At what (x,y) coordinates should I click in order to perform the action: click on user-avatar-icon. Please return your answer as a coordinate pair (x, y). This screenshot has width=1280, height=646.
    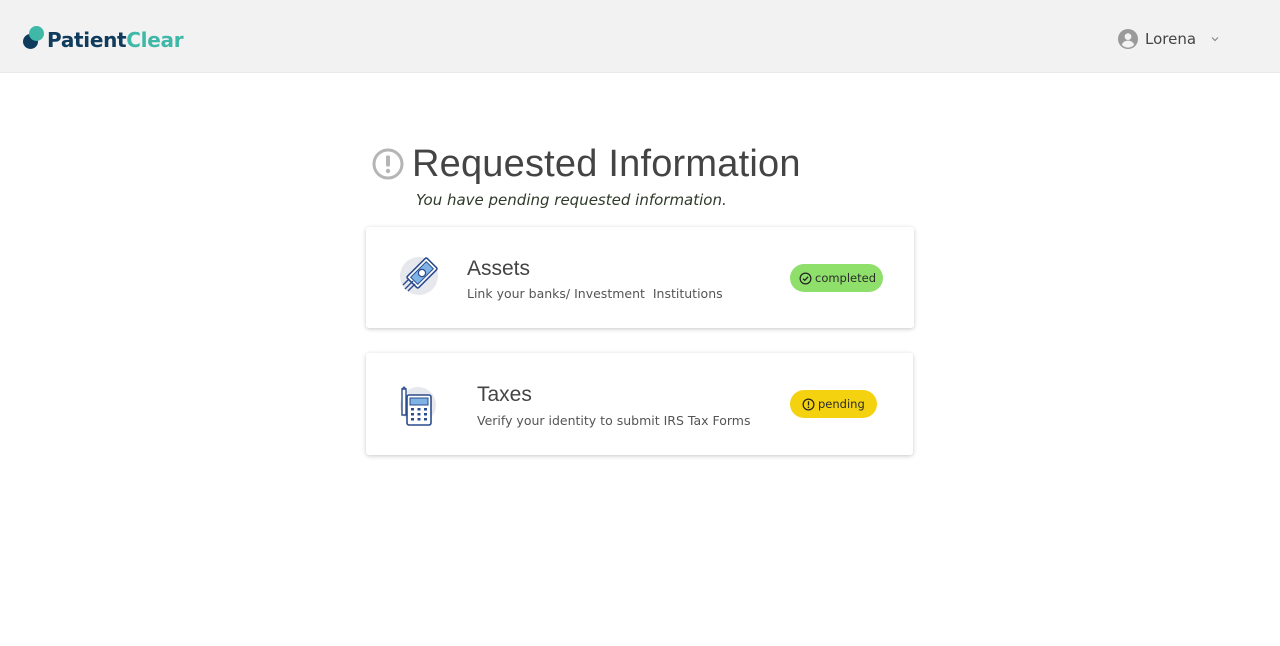
    Looking at the image, I should click on (1128, 39).